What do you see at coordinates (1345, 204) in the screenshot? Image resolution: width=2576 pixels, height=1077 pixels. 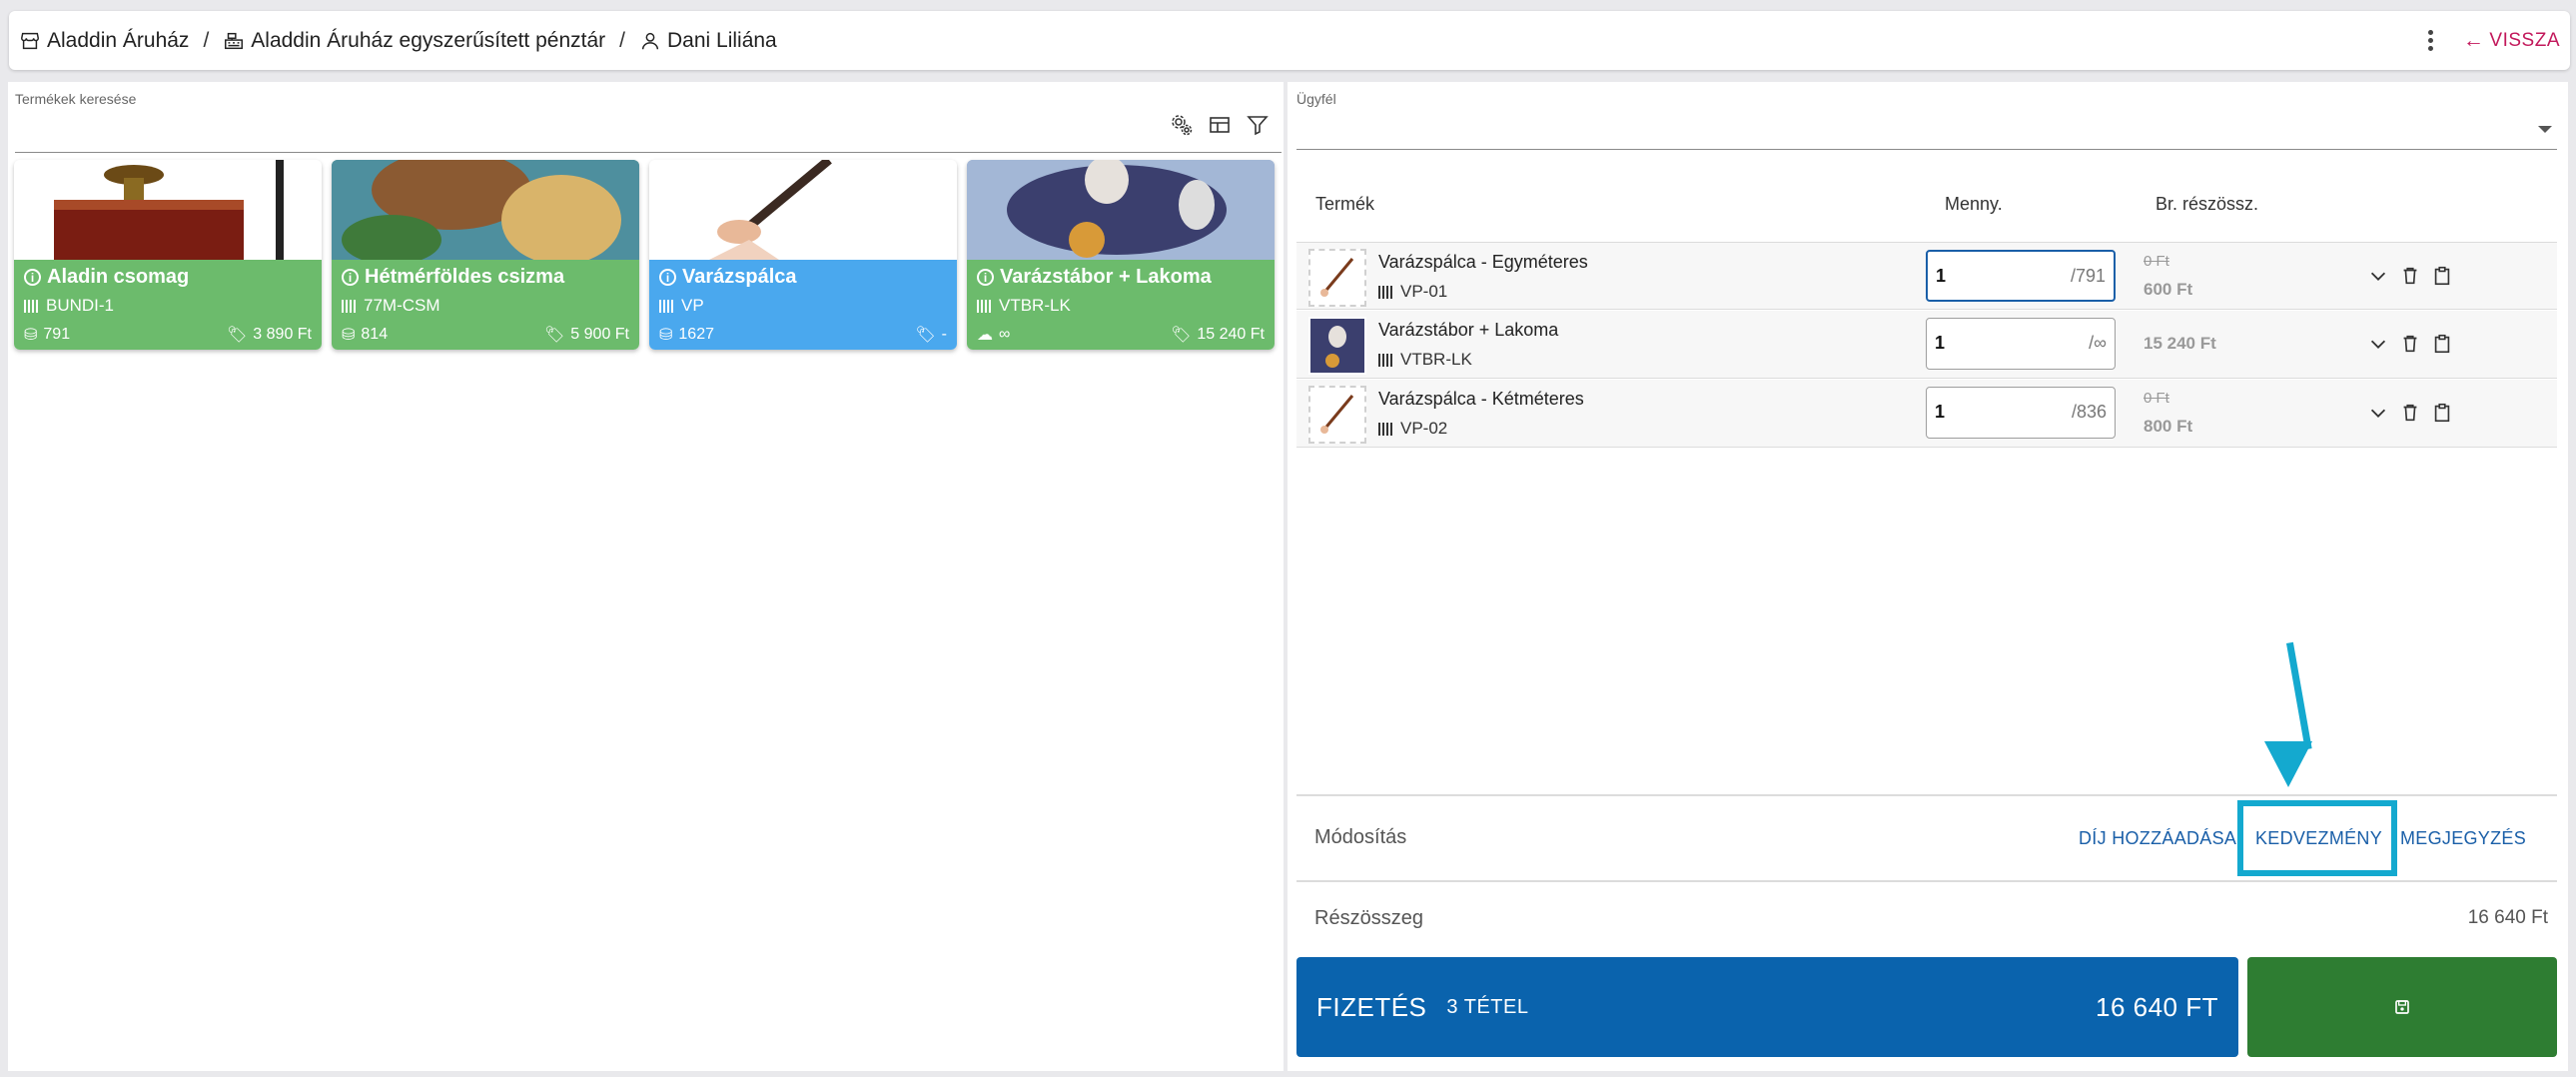 I see `column-header-product: Termék` at bounding box center [1345, 204].